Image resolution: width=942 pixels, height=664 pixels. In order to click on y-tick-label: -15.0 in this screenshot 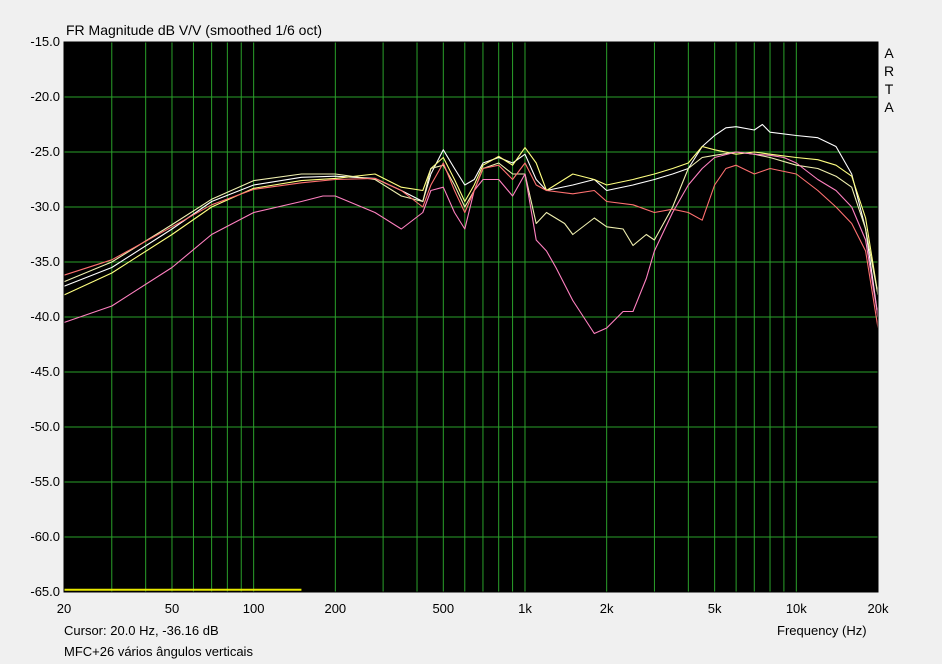, I will do `click(45, 41)`.